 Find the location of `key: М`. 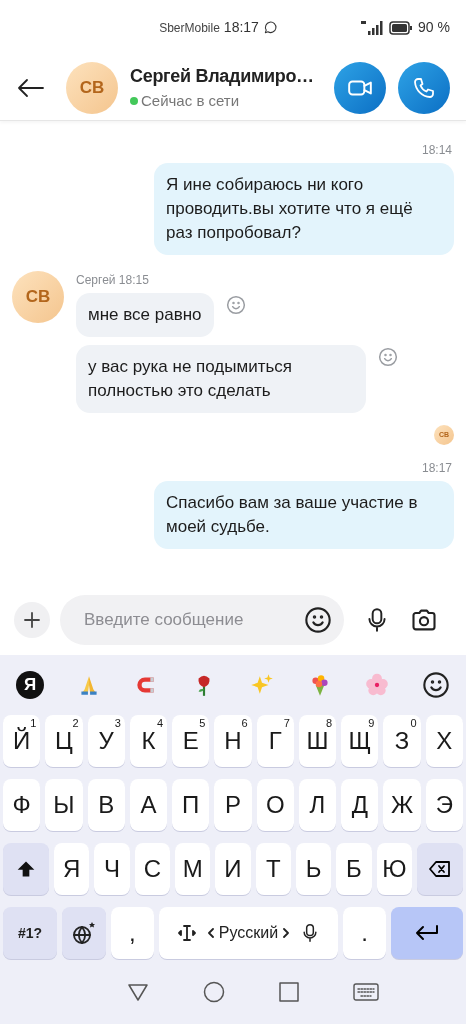

key: М is located at coordinates (193, 869).